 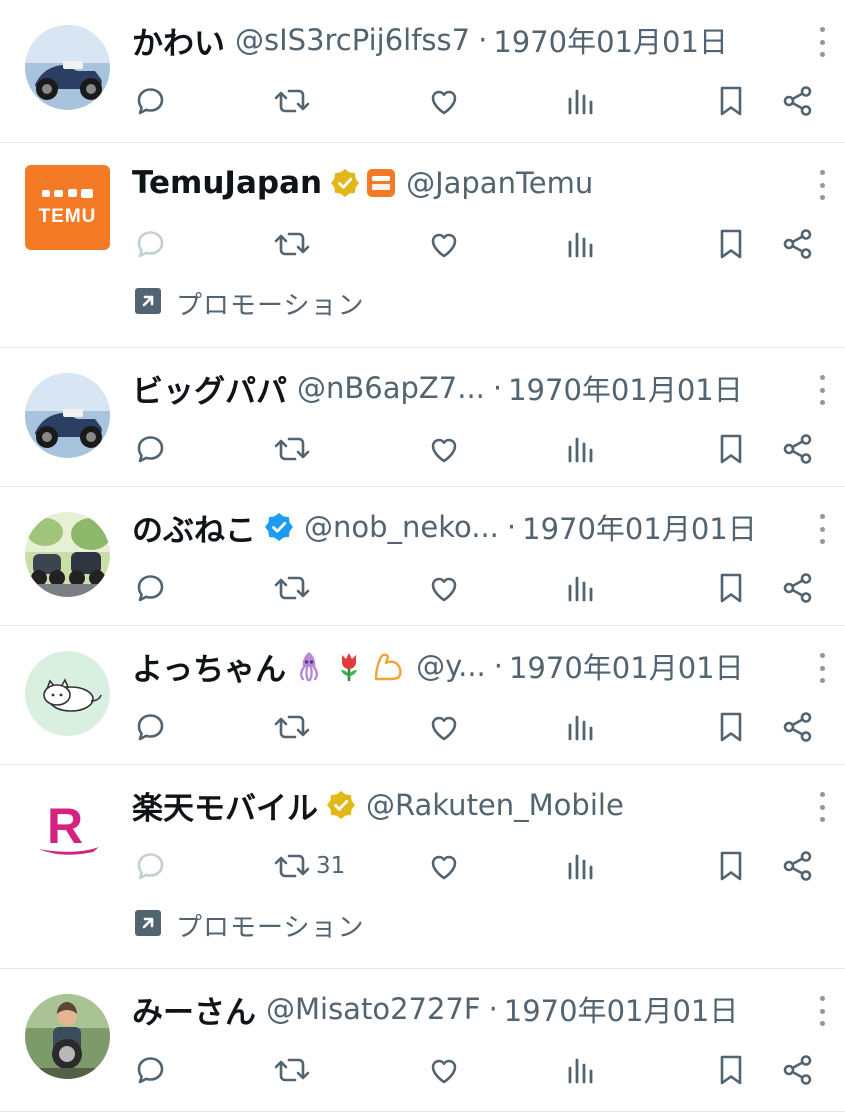 I want to click on user-handle: @sIS3rcPij6lfss7, so click(x=352, y=40).